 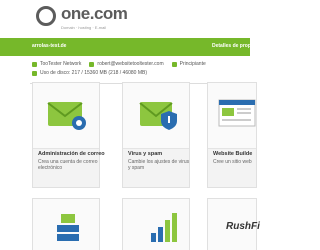 What do you see at coordinates (34, 73) in the screenshot?
I see `disk-icon` at bounding box center [34, 73].